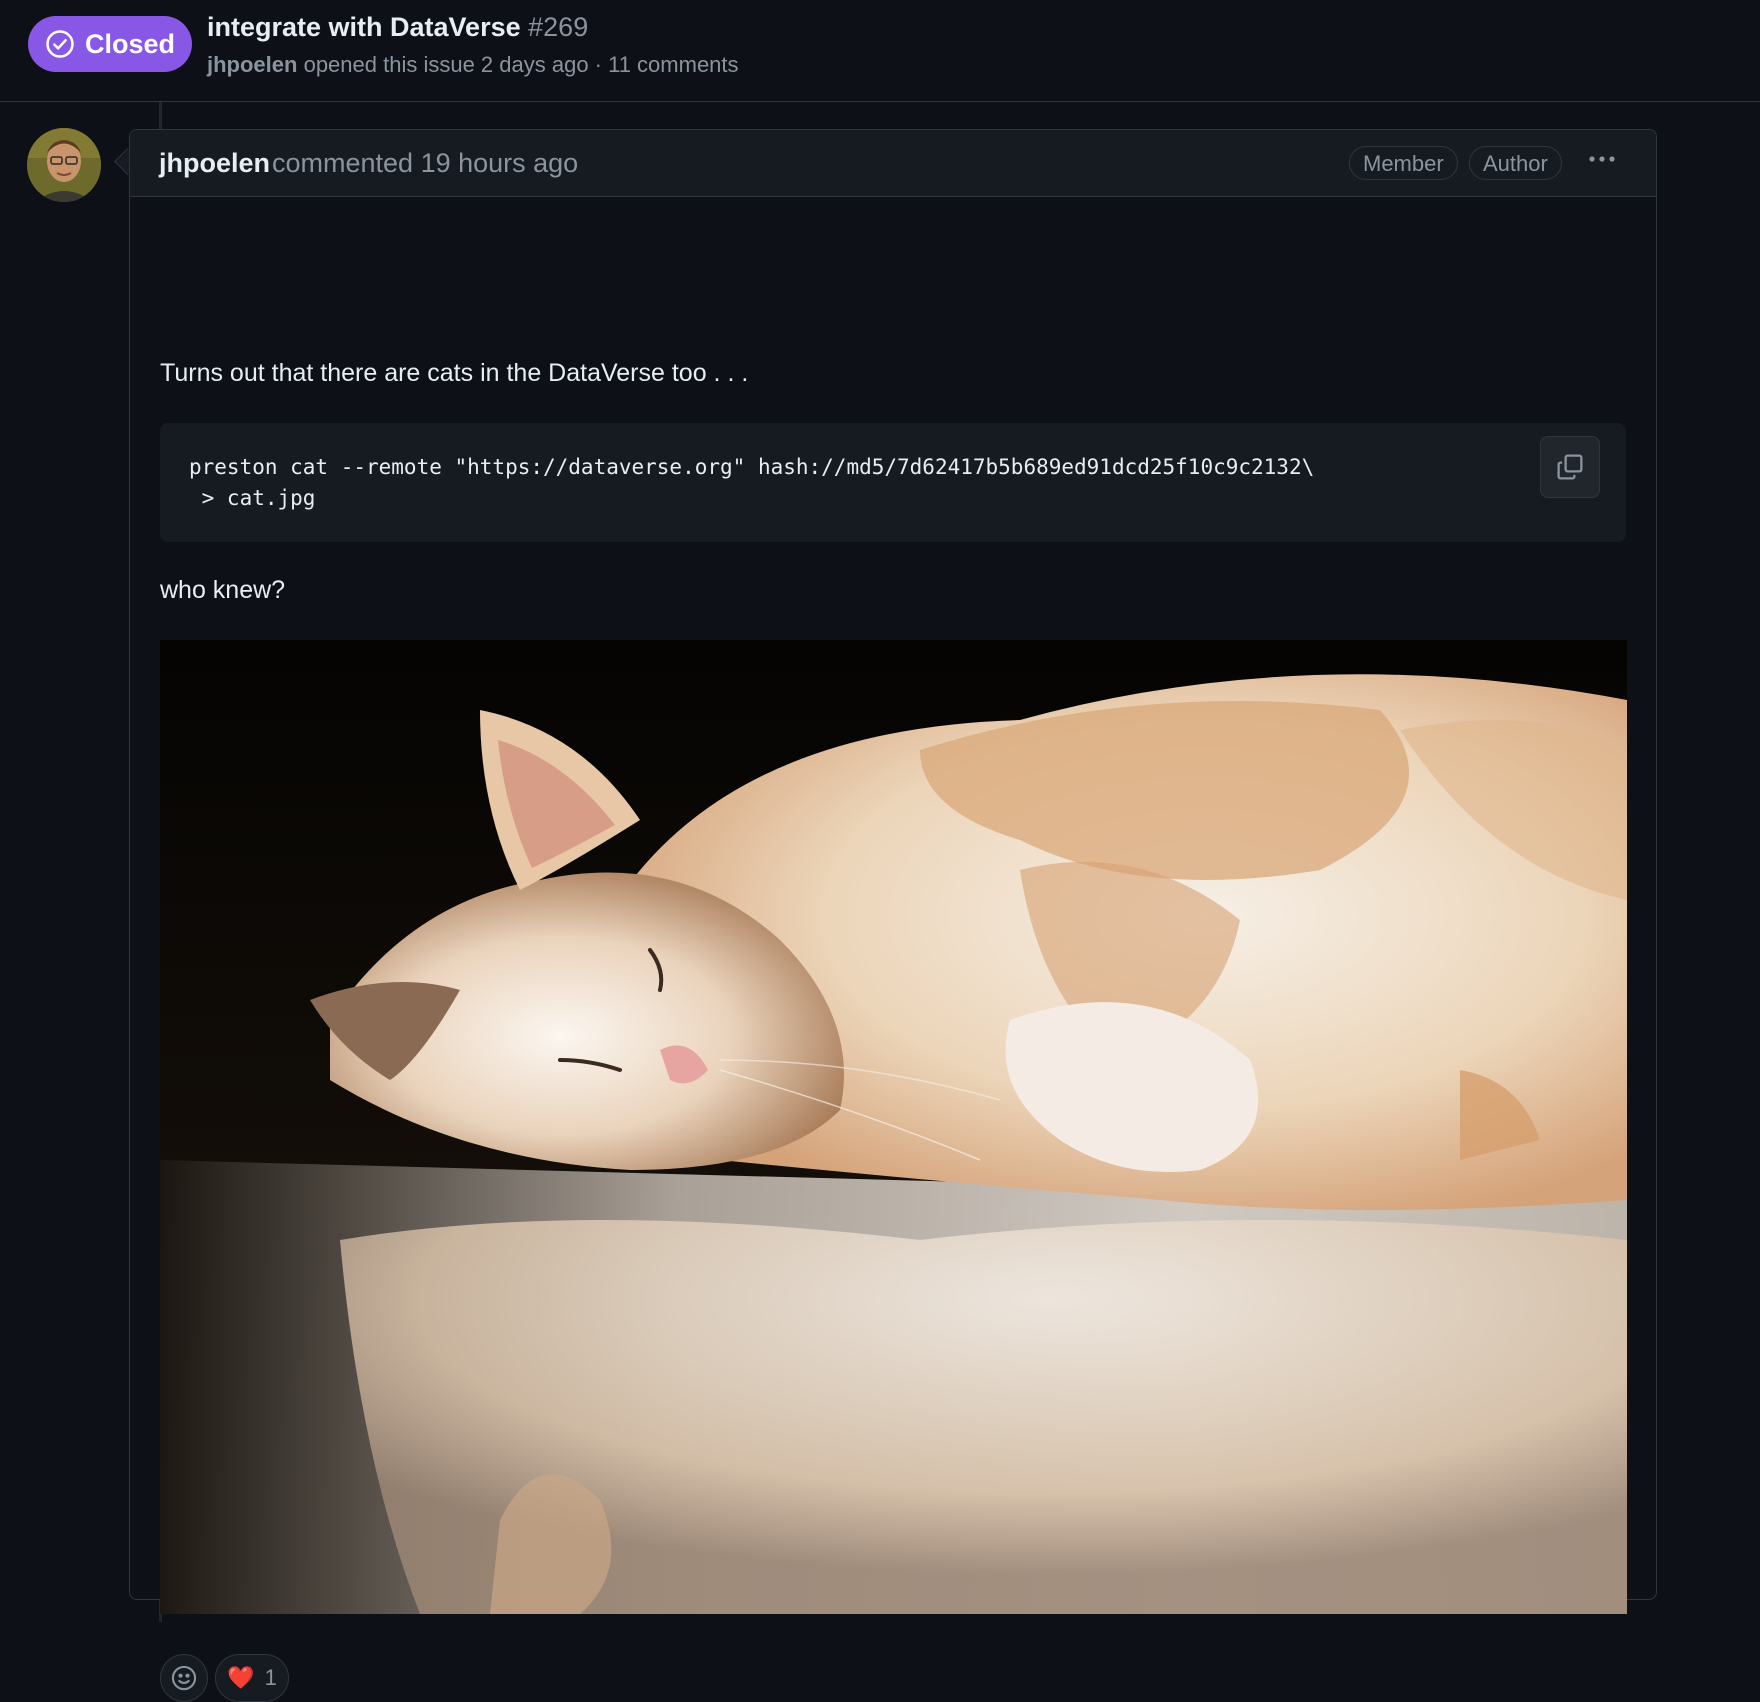  I want to click on add-reaction-button, so click(184, 1678).